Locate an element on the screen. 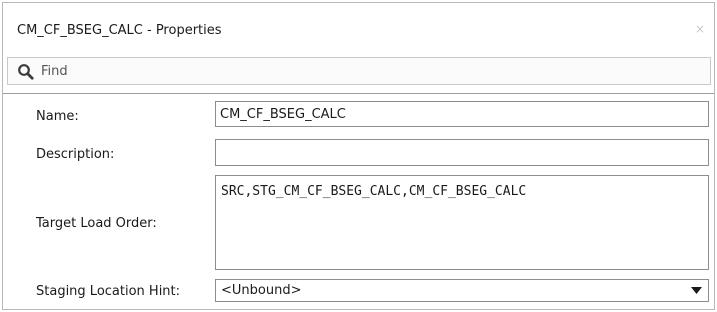 This screenshot has height=312, width=717. find-input is located at coordinates (372, 71).